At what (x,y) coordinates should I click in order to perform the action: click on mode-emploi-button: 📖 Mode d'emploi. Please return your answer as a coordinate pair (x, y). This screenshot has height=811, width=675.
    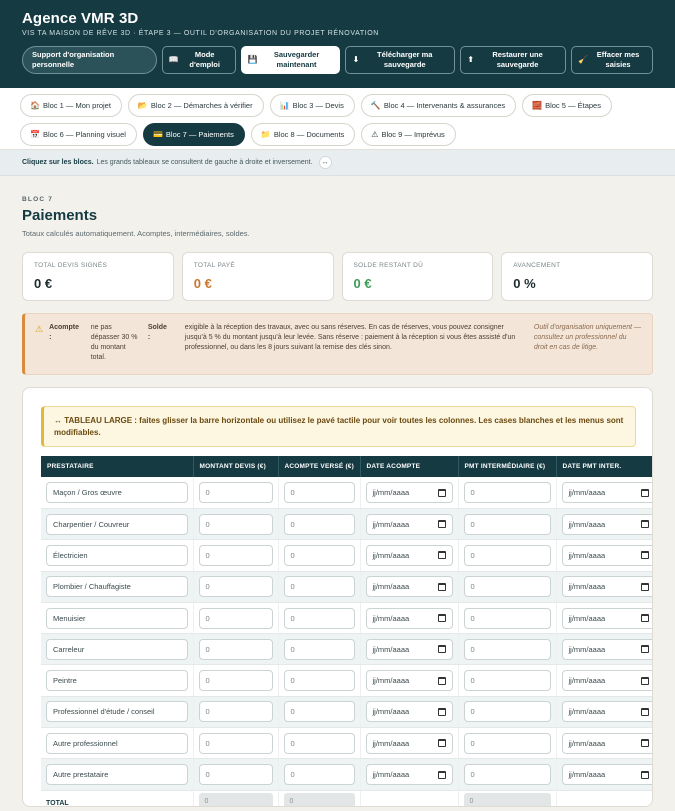
    Looking at the image, I should click on (198, 60).